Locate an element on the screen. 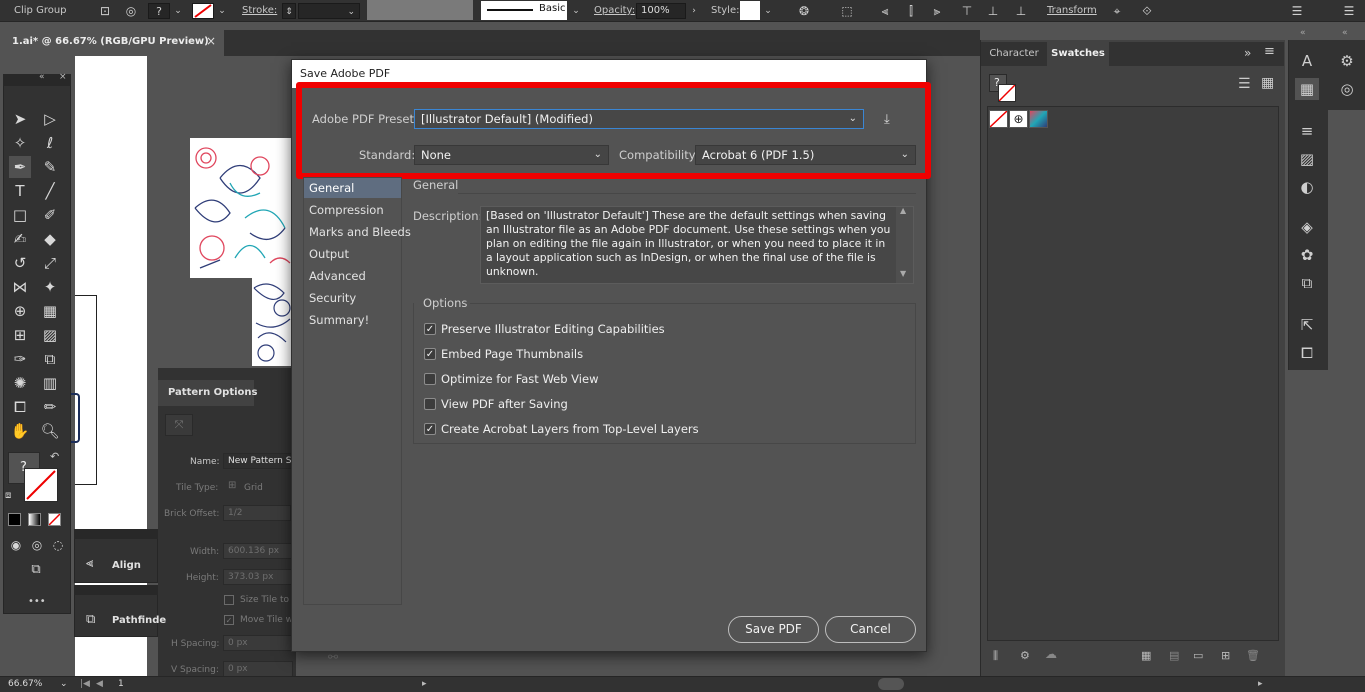 The width and height of the screenshot is (1365, 692). swatches-menu-icon: ≡ is located at coordinates (1269, 51).